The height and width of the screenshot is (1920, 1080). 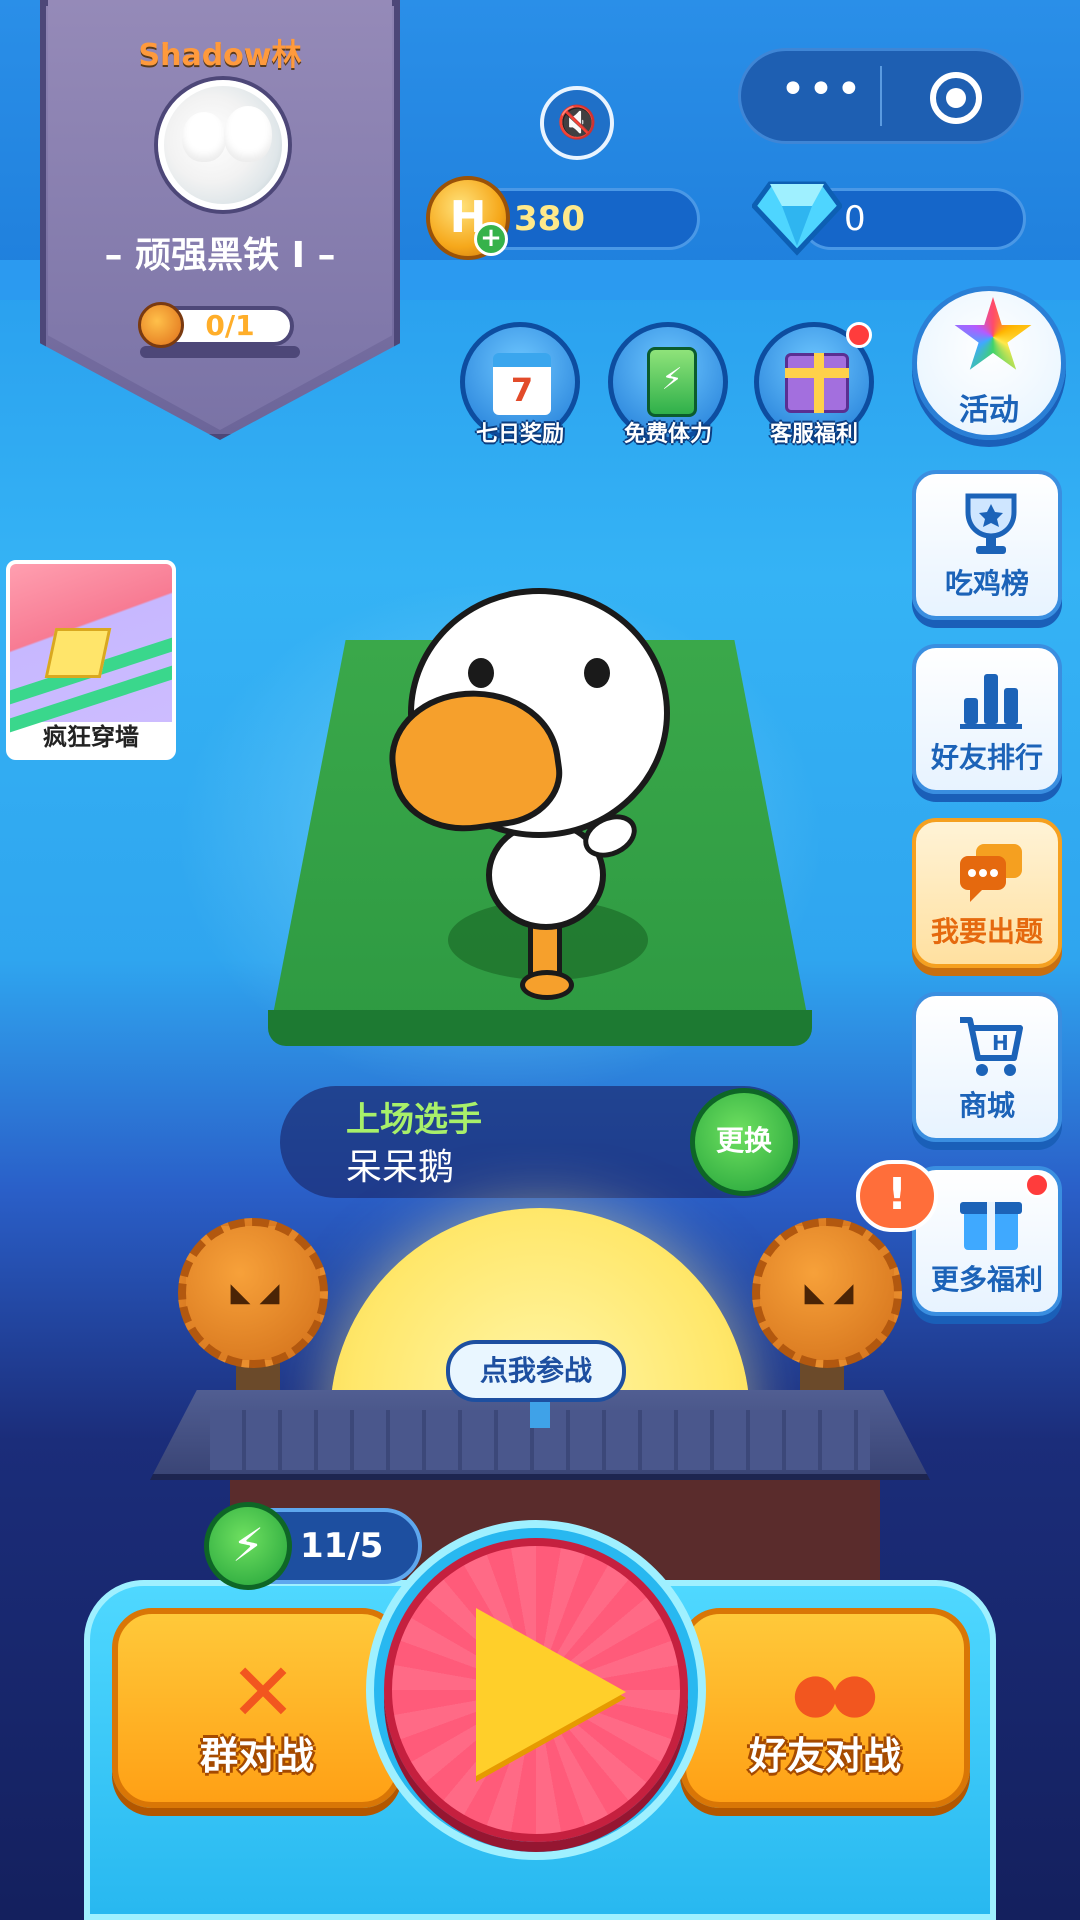 What do you see at coordinates (881, 96) in the screenshot?
I see `capsule-divider` at bounding box center [881, 96].